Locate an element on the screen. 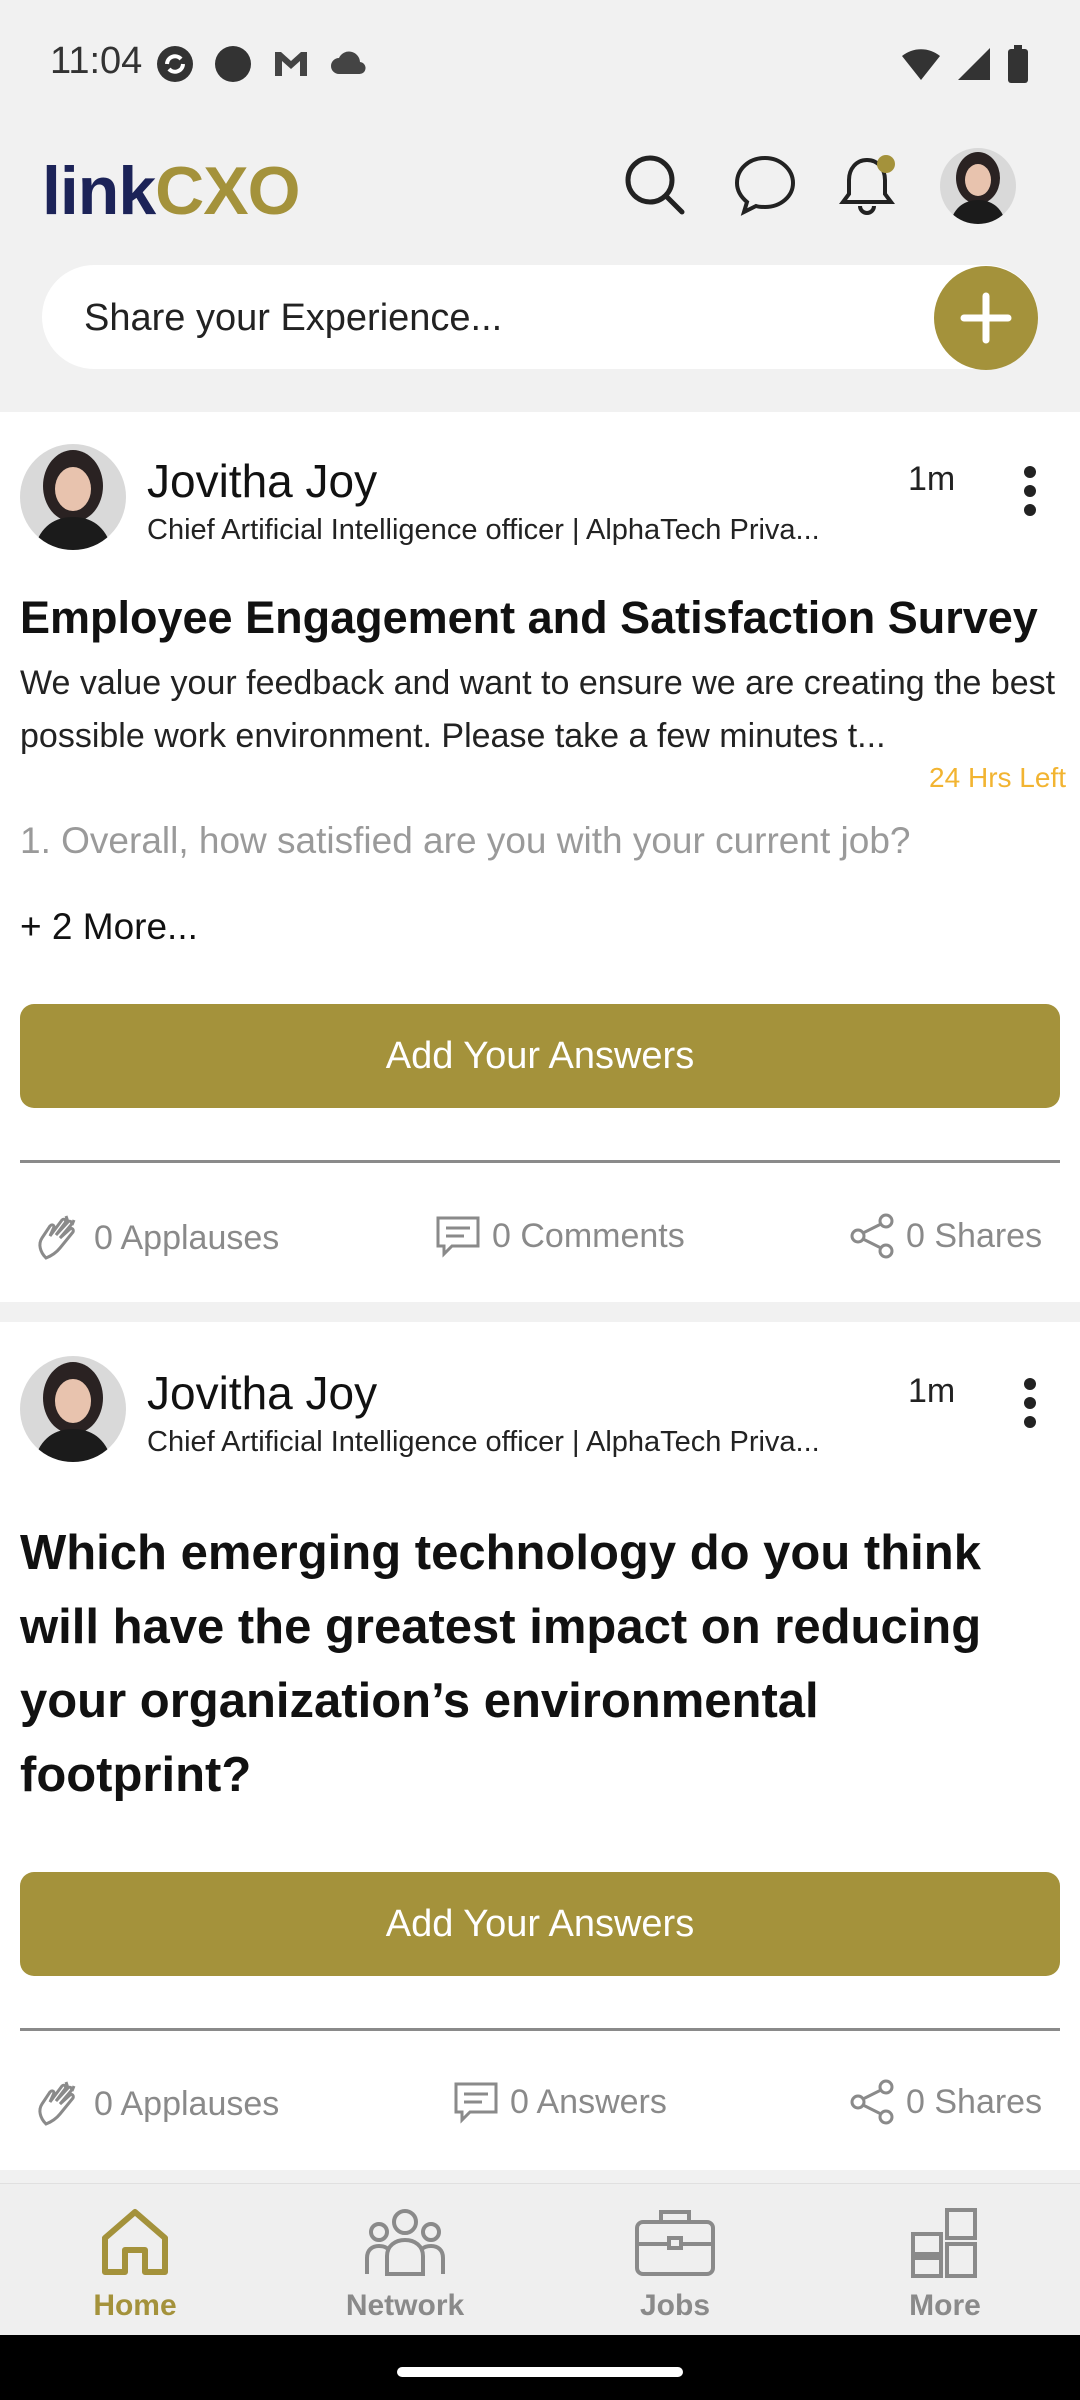 Image resolution: width=1080 pixels, height=2400 pixels. answer-count: 0 Answers is located at coordinates (588, 2101).